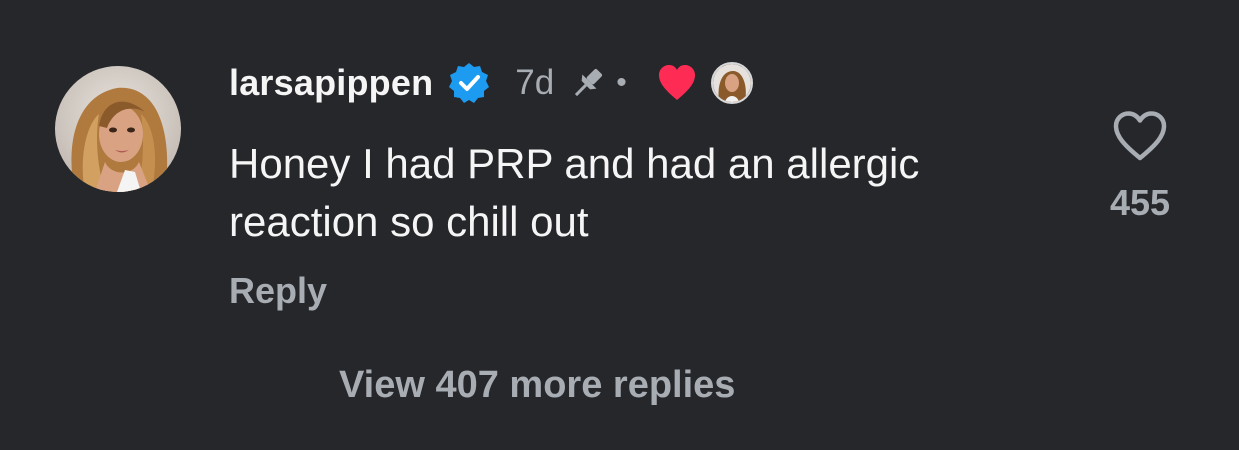 The height and width of the screenshot is (450, 1239). What do you see at coordinates (278, 291) in the screenshot?
I see `reply-button: Reply` at bounding box center [278, 291].